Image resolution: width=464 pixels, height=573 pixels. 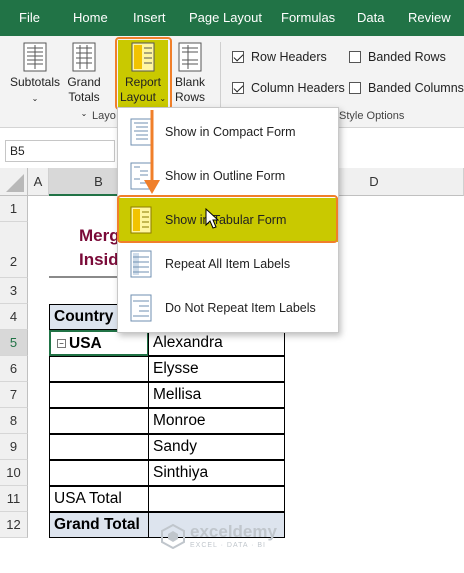 I want to click on subtotals-icon, so click(x=35, y=57).